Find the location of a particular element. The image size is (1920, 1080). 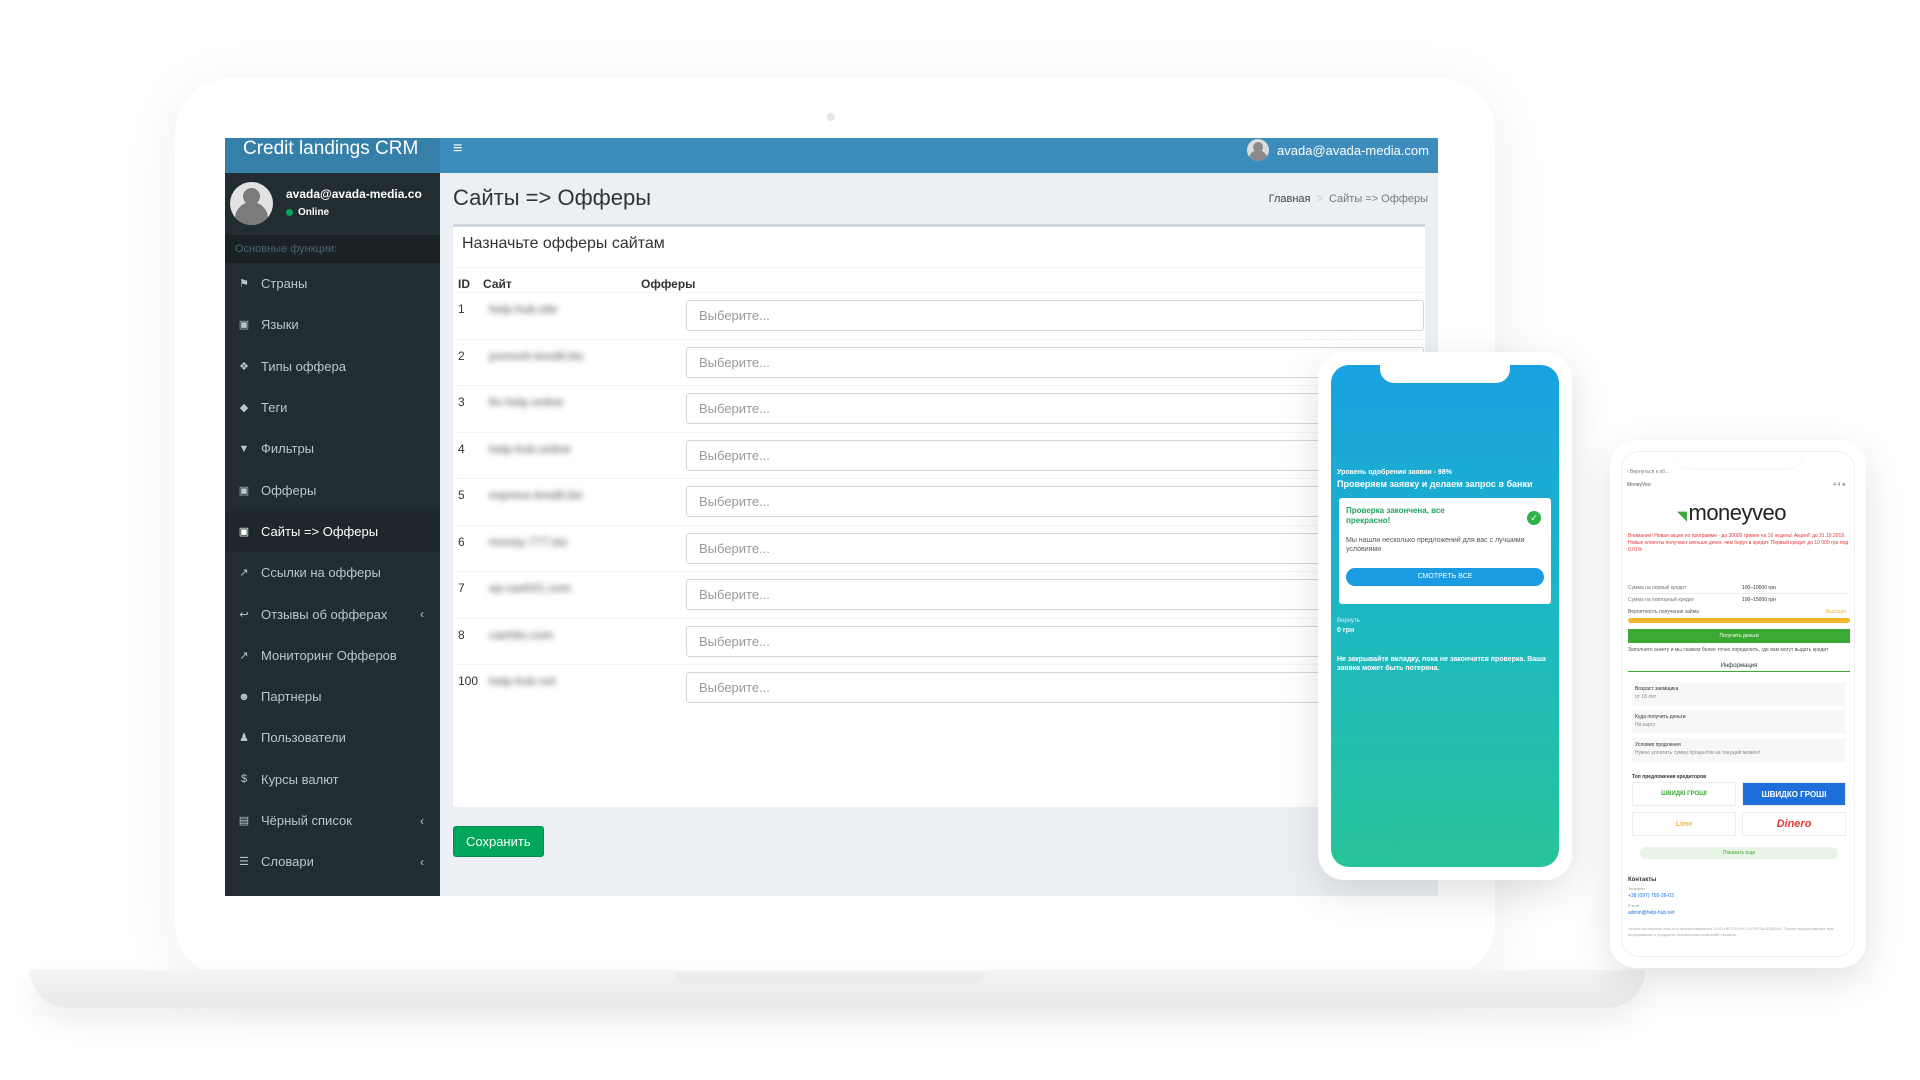

sidebar-item: ↗ Мониторинг Офферов is located at coordinates (332, 655).